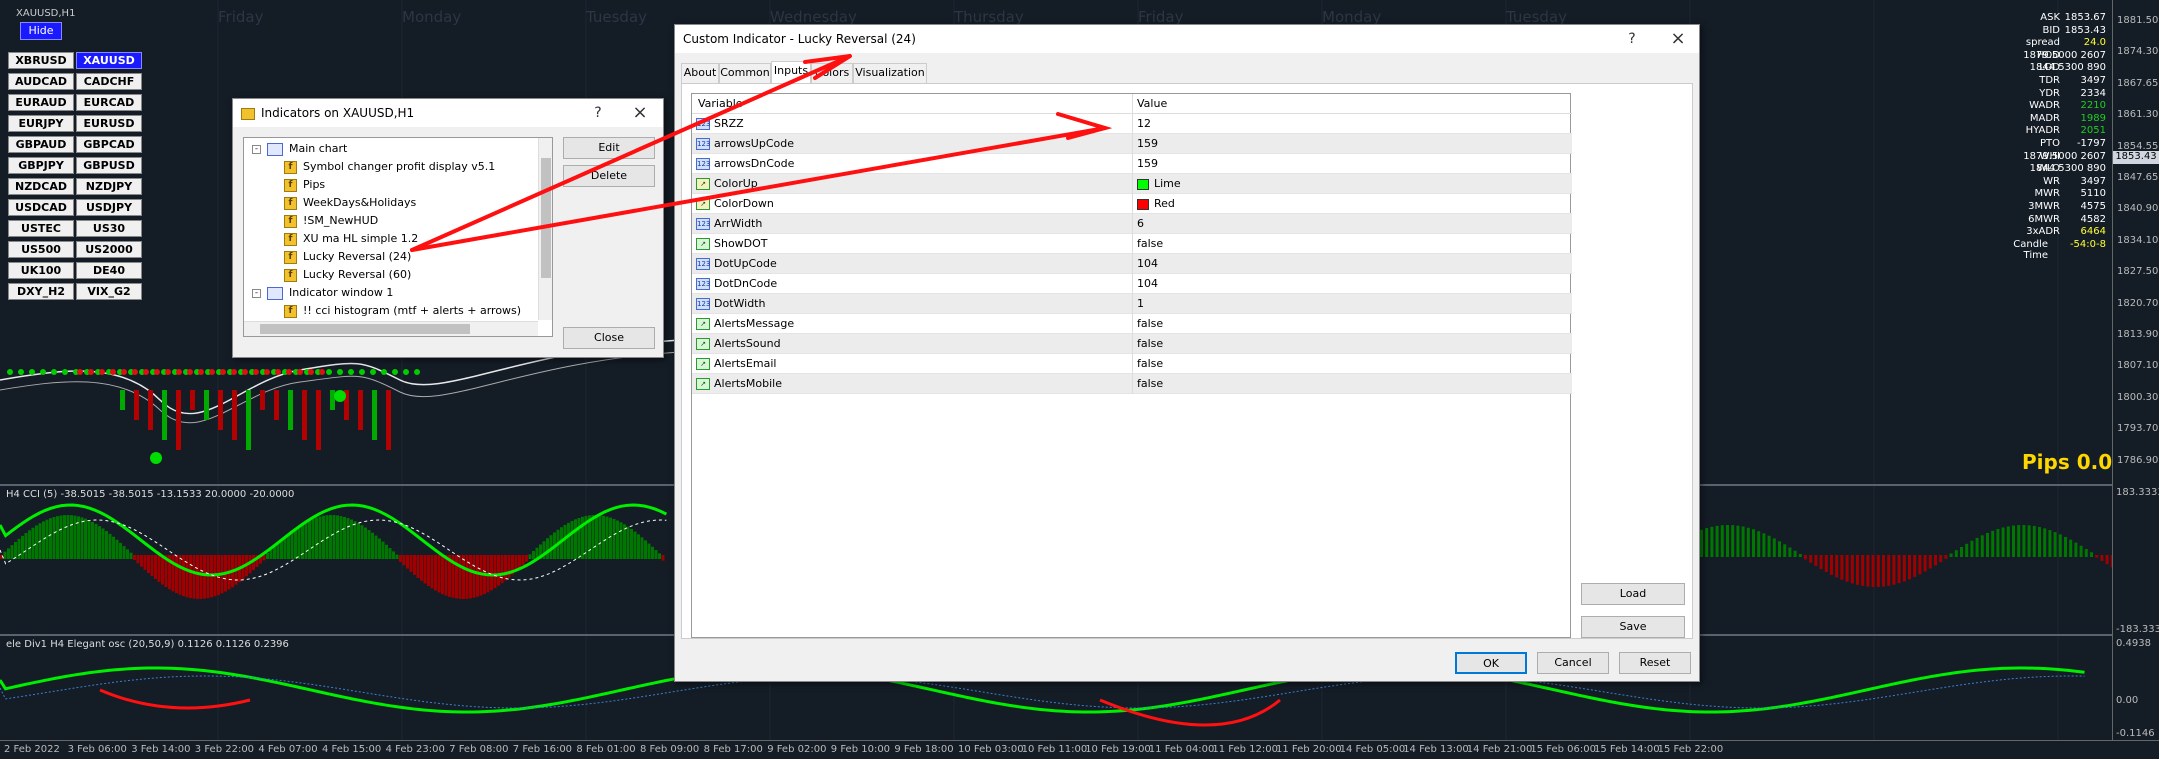 The width and height of the screenshot is (2159, 759). I want to click on horizontal-scrollbar, so click(391, 328).